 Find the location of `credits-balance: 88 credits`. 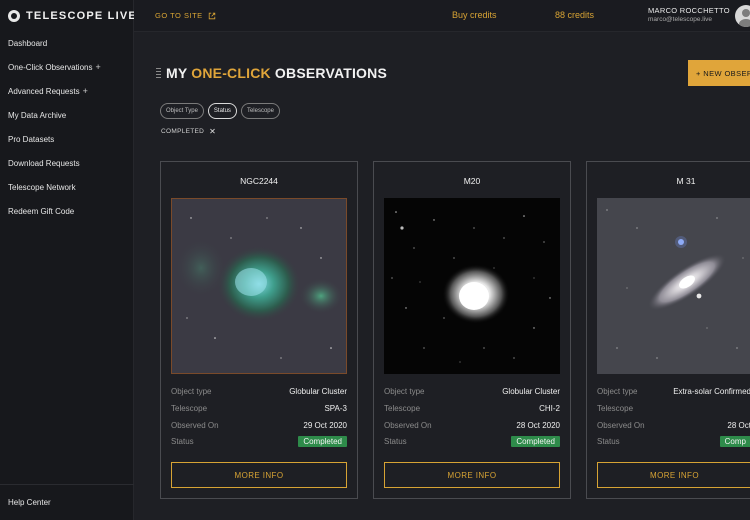

credits-balance: 88 credits is located at coordinates (574, 15).